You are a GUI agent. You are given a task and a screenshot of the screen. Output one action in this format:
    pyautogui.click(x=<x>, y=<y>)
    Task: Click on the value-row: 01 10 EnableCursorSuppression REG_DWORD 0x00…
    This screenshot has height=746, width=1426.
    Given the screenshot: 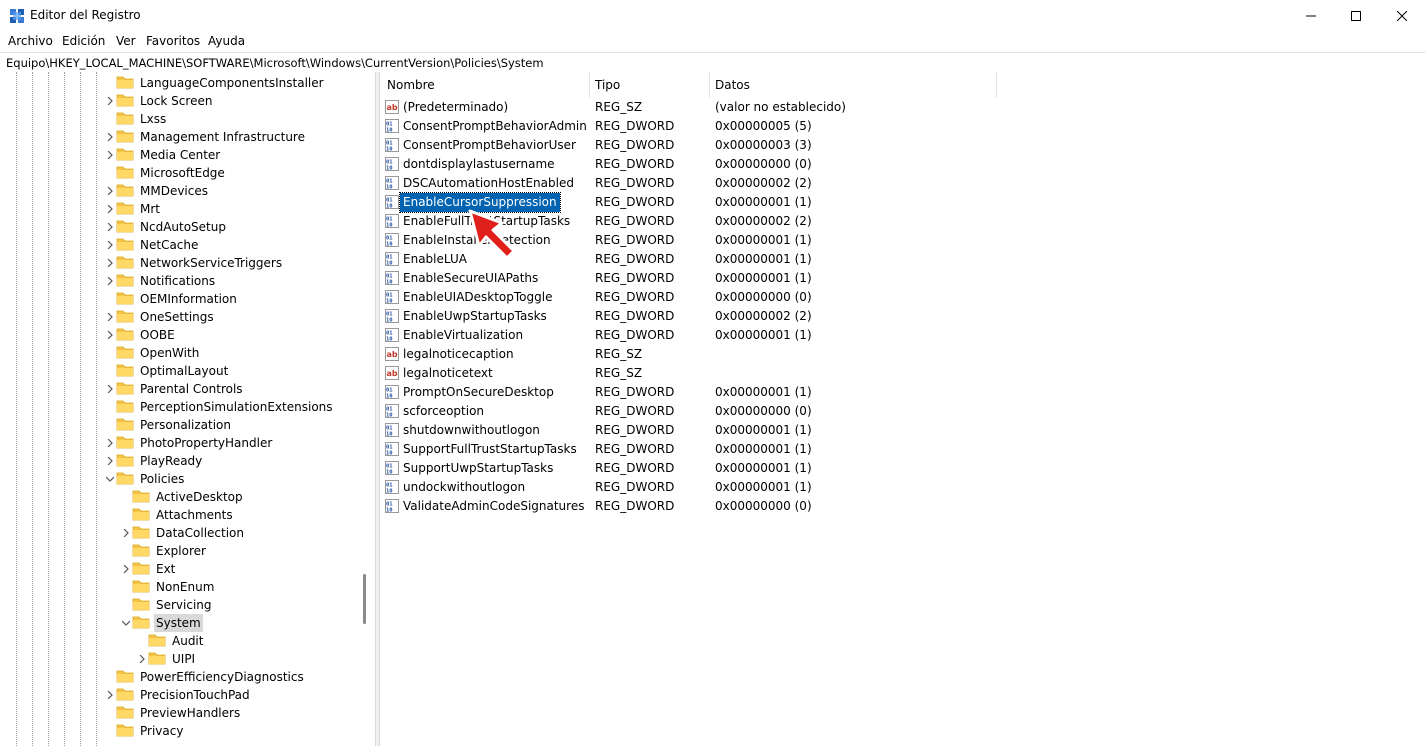 What is the action you would take?
    pyautogui.click(x=903, y=202)
    